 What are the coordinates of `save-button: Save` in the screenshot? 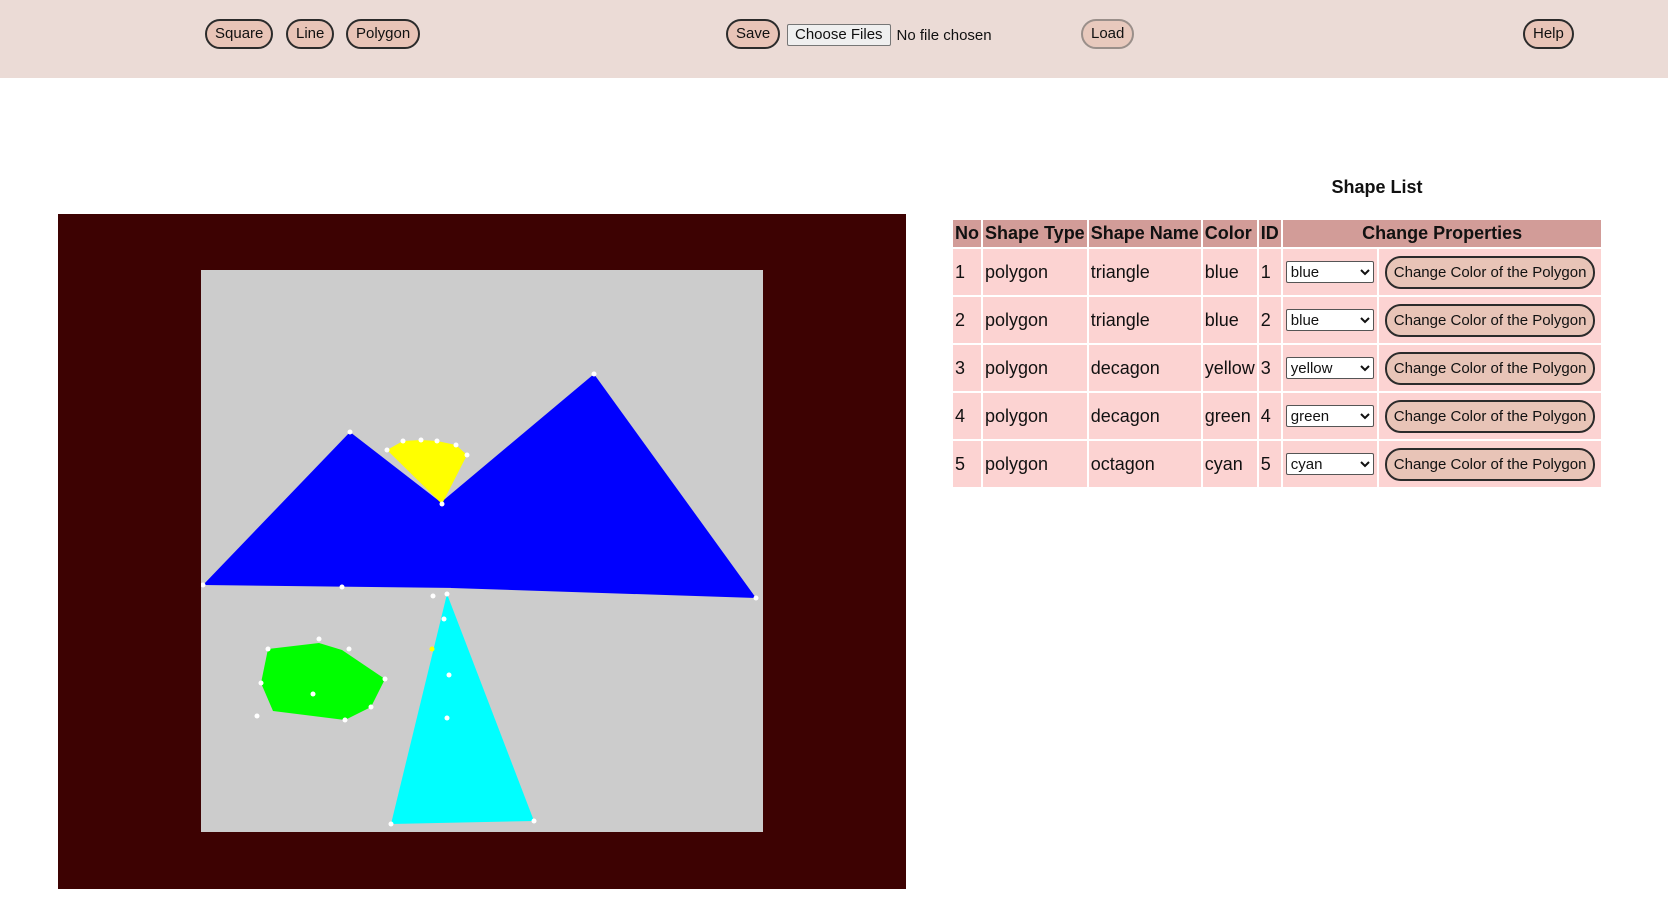 It's located at (753, 34).